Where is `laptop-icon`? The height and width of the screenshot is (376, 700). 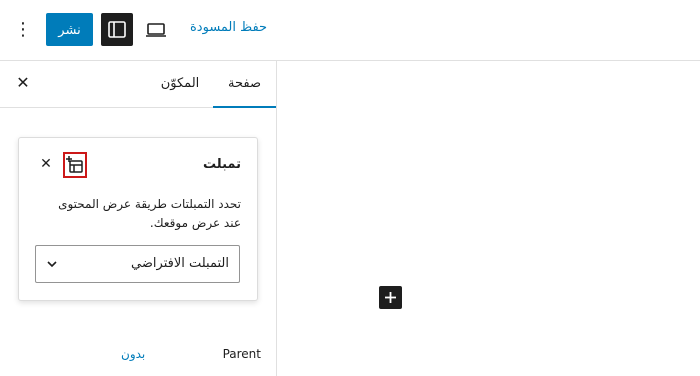 laptop-icon is located at coordinates (156, 30).